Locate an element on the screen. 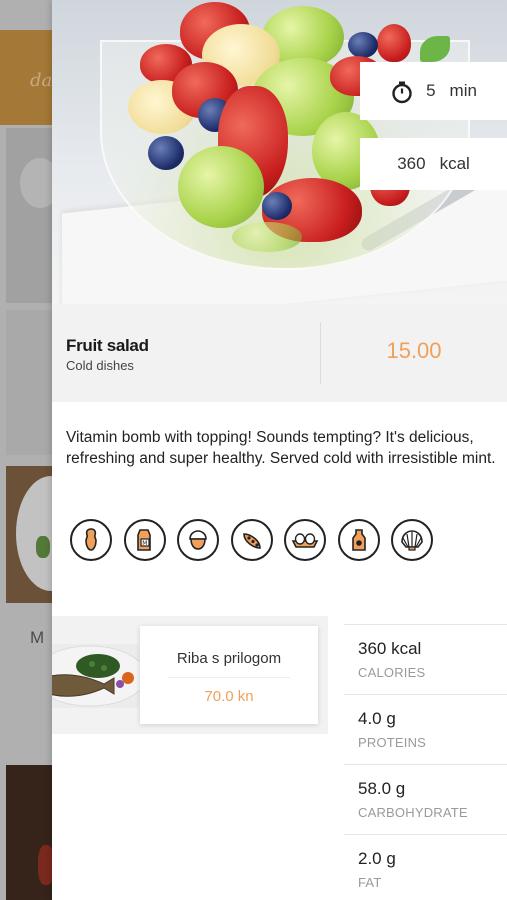 Image resolution: width=507 pixels, height=900 pixels. nut-icon is located at coordinates (198, 540).